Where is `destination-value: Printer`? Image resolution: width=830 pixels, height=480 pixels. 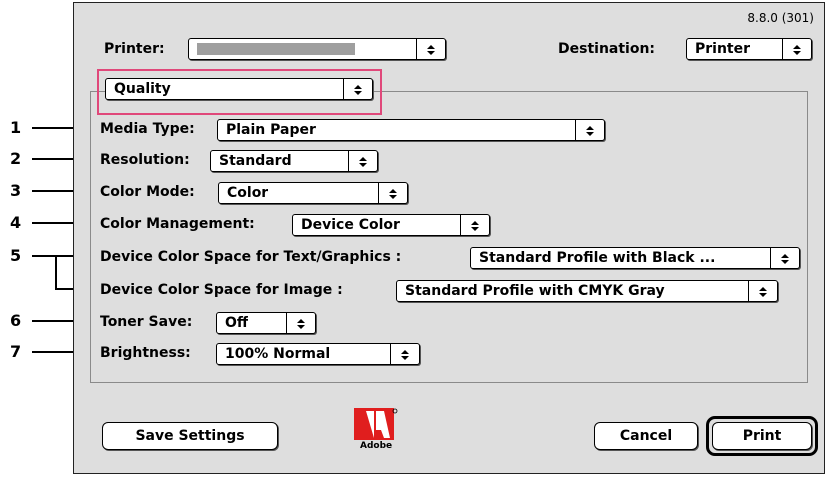 destination-value: Printer is located at coordinates (723, 49).